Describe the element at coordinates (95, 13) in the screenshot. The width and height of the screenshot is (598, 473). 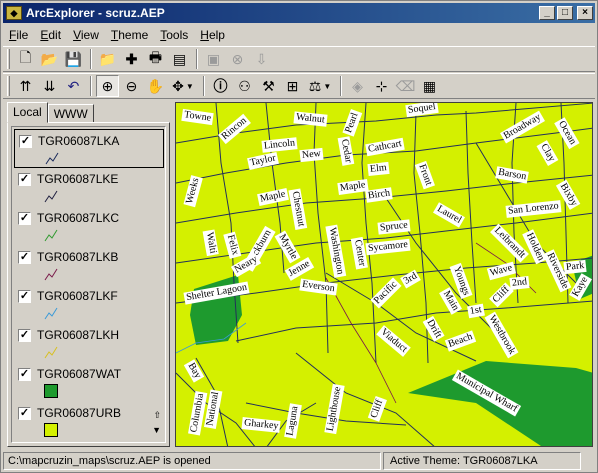
I see `window-title: ArcExplorer - scruz.AEP` at that location.